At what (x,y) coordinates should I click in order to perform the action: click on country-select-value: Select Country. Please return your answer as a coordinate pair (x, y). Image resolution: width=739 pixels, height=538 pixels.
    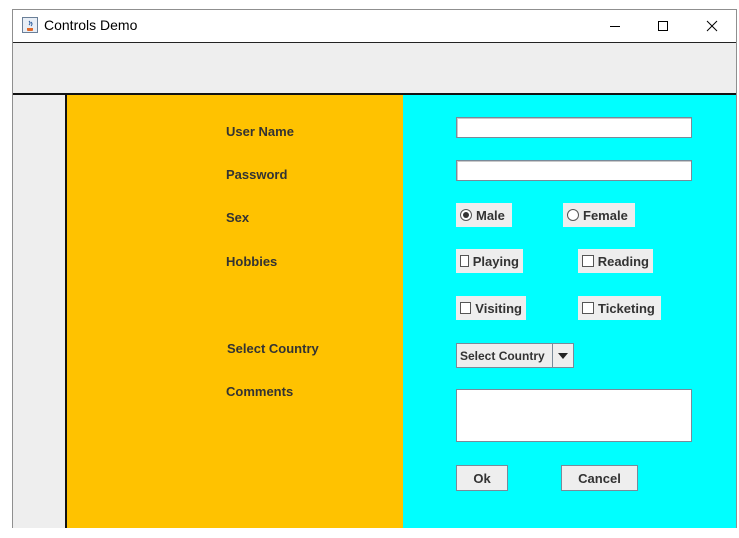
    Looking at the image, I should click on (502, 355).